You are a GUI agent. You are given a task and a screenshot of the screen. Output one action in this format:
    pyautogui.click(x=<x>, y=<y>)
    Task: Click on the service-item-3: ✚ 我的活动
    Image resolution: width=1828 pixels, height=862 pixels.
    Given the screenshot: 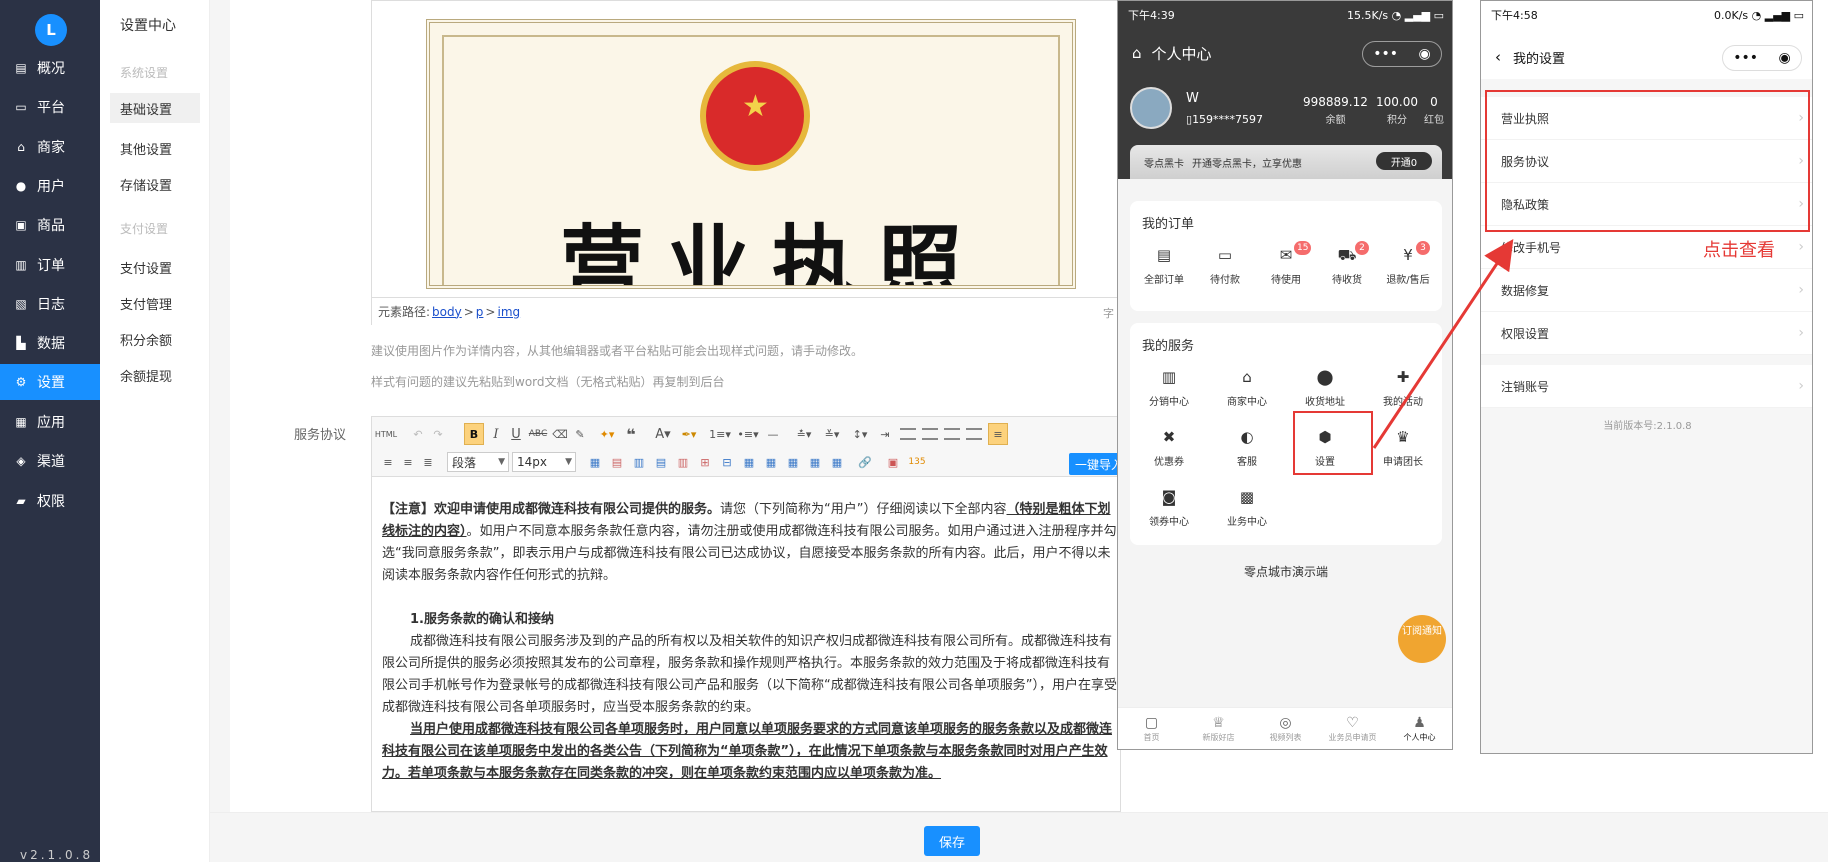 What is the action you would take?
    pyautogui.click(x=1403, y=387)
    